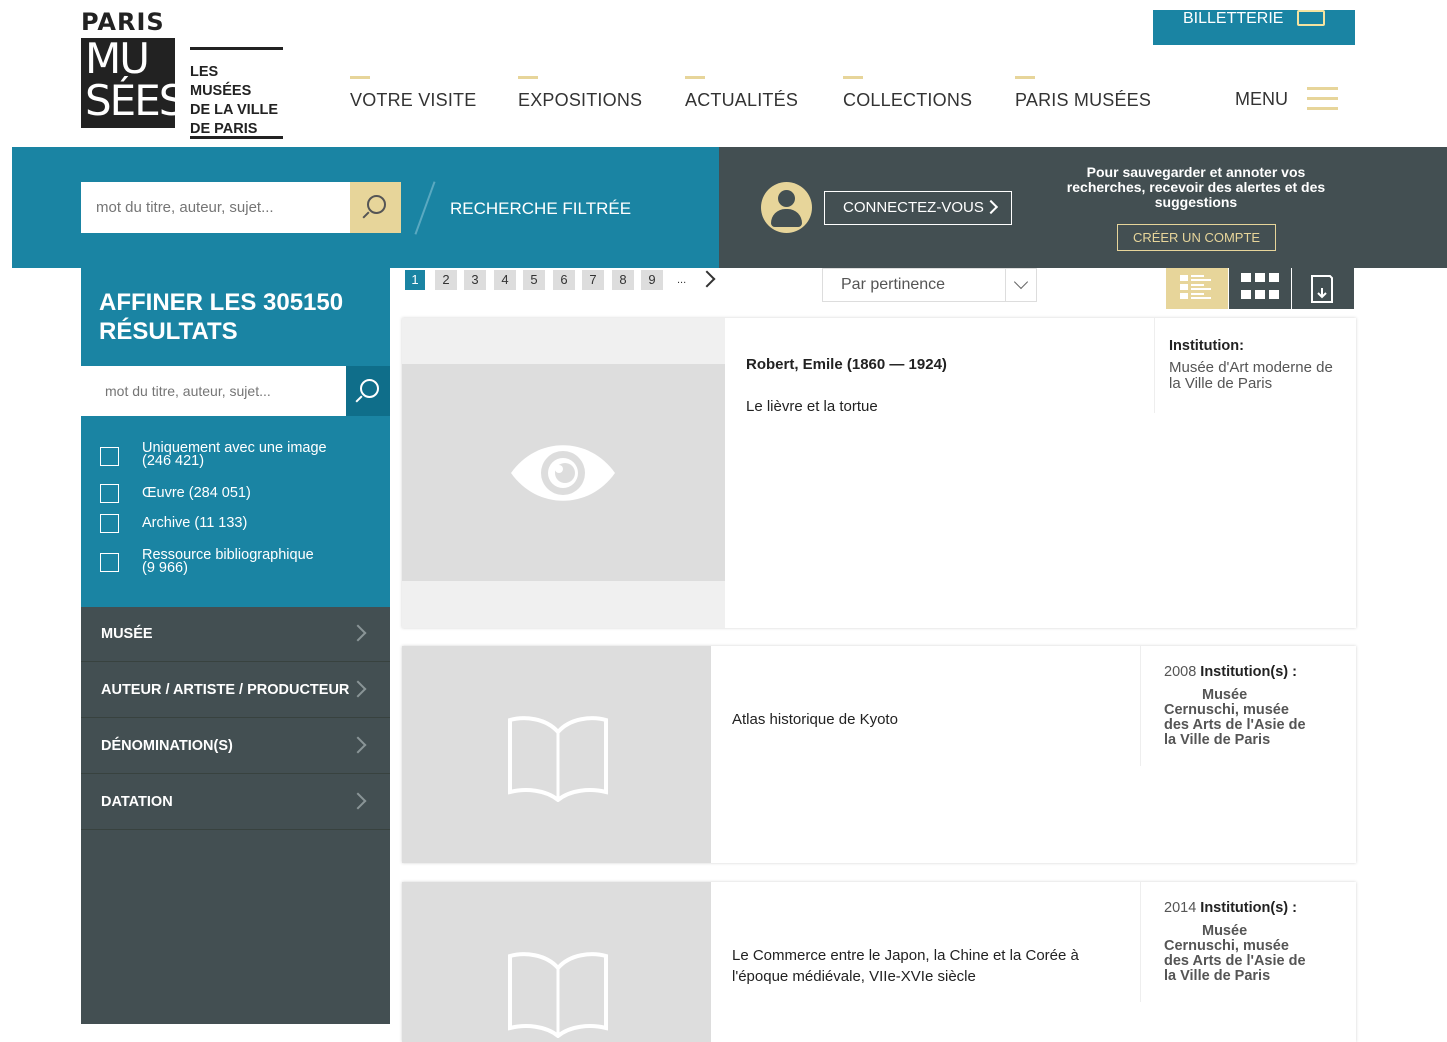 The image size is (1447, 1042). What do you see at coordinates (234, 454) in the screenshot?
I see `filter-label: Uniquement avec une image (246 421)` at bounding box center [234, 454].